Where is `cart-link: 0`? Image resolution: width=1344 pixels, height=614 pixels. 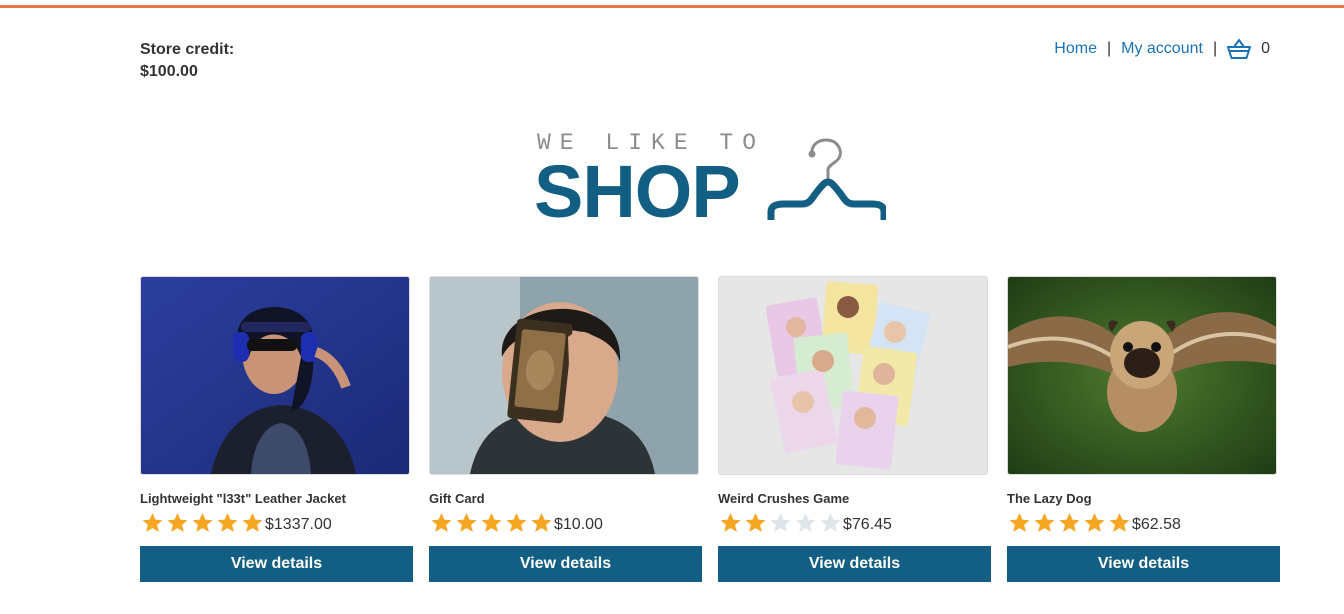
cart-link: 0 is located at coordinates (1248, 49).